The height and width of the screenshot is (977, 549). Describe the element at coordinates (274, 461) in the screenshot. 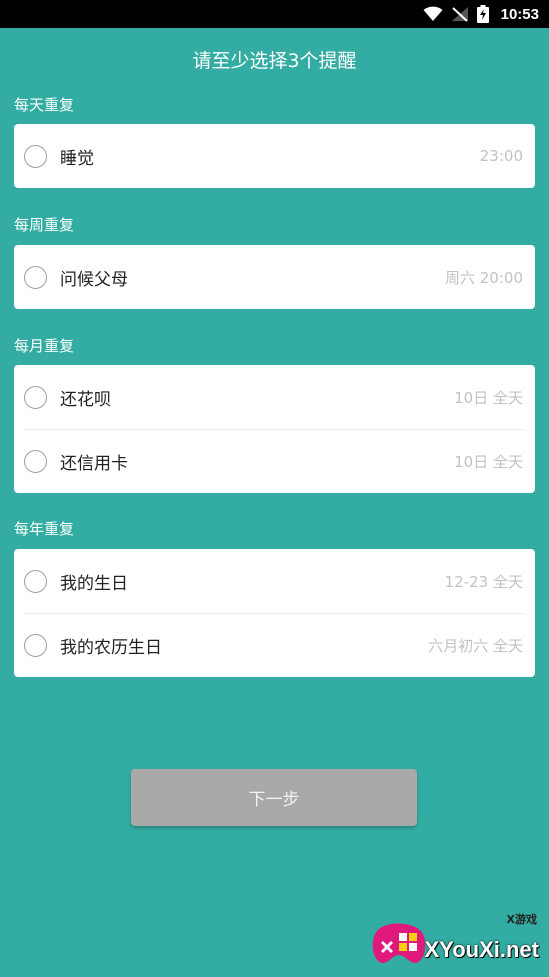

I see `reminder-row-credit-card: 还信用卡 10日 全天` at that location.